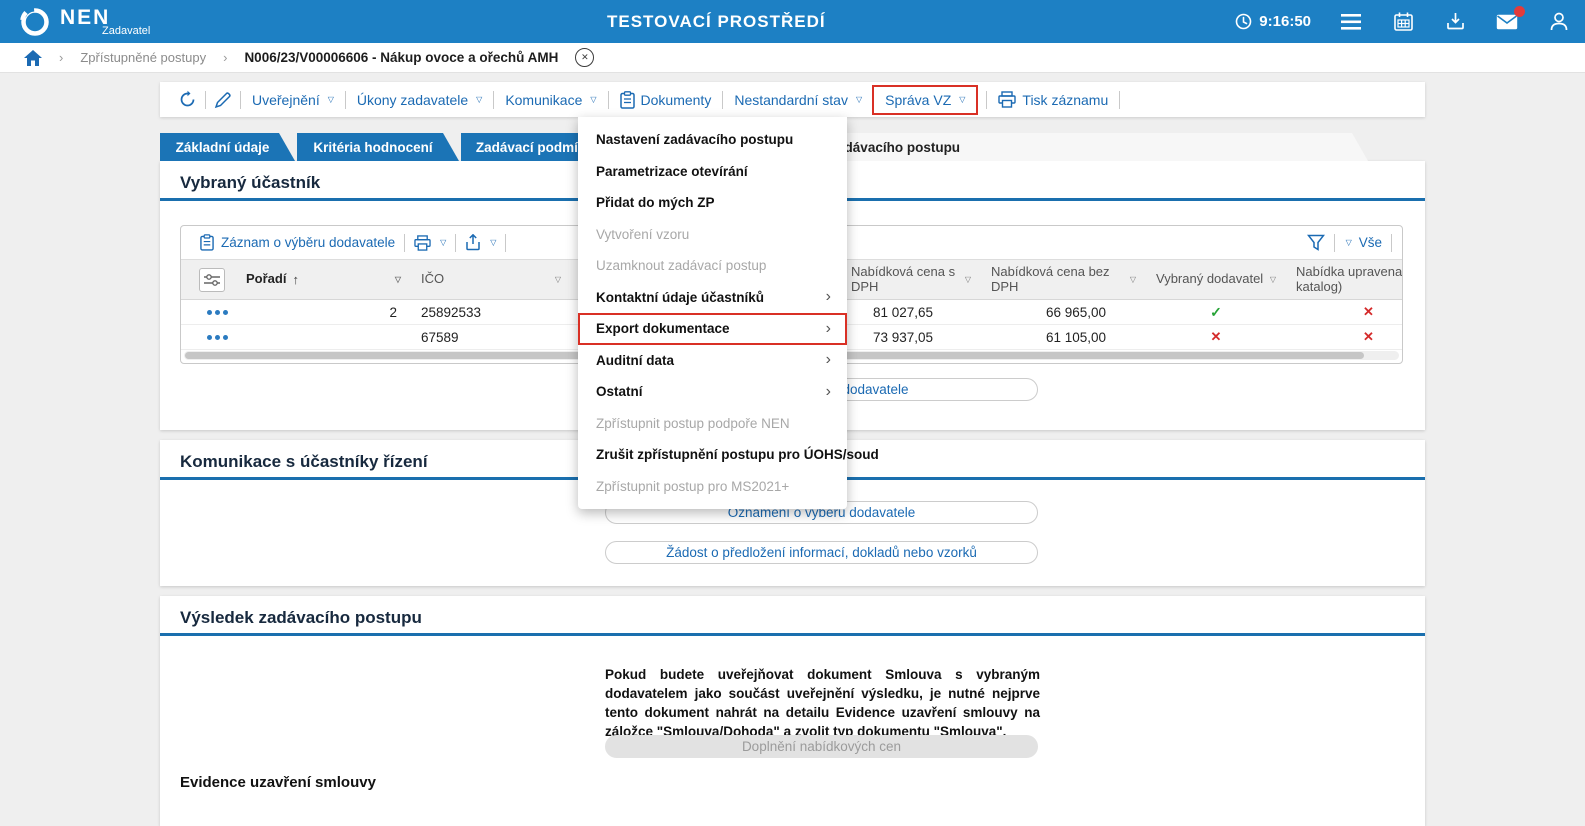  What do you see at coordinates (918, 99) in the screenshot?
I see `menu-sprava-vz-label: Správa VZ` at bounding box center [918, 99].